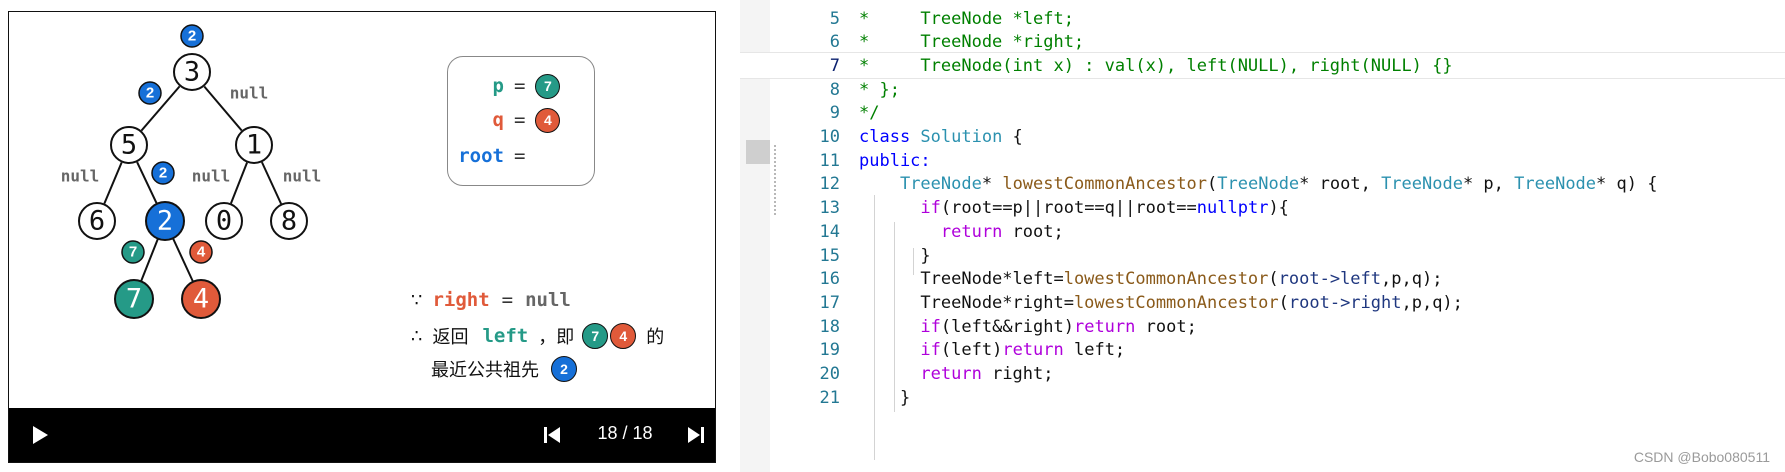 The height and width of the screenshot is (472, 1785). What do you see at coordinates (992, 350) in the screenshot?
I see `code-text: if(left)return left;` at bounding box center [992, 350].